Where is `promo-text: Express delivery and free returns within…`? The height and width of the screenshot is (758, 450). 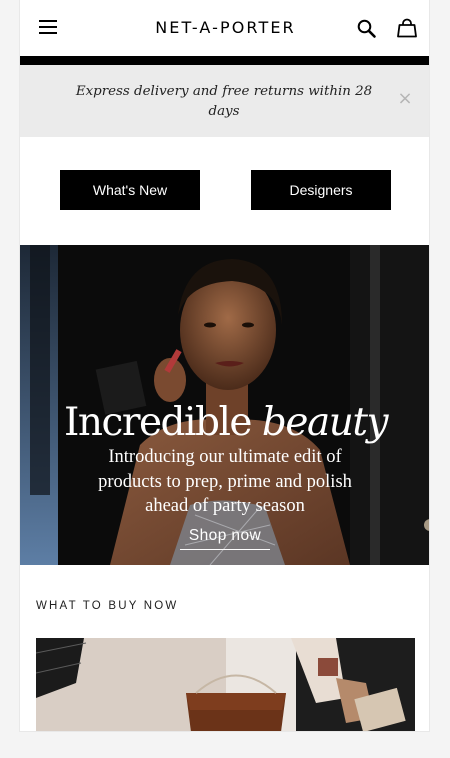 promo-text: Express delivery and free returns within… is located at coordinates (224, 101).